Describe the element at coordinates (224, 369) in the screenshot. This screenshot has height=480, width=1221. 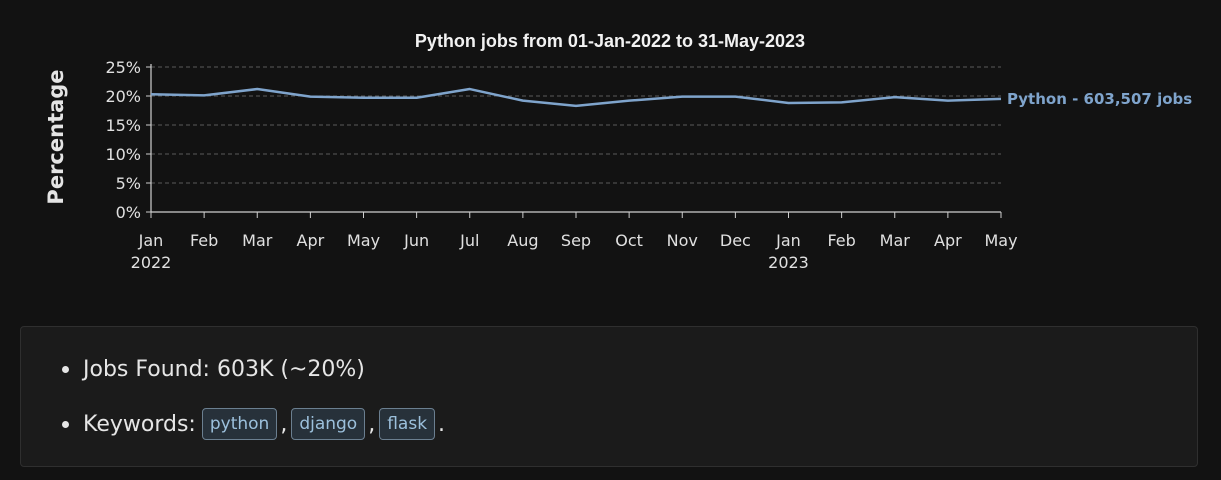
I see `jobs-found-text: Jobs Found: 603K (~20%)` at that location.